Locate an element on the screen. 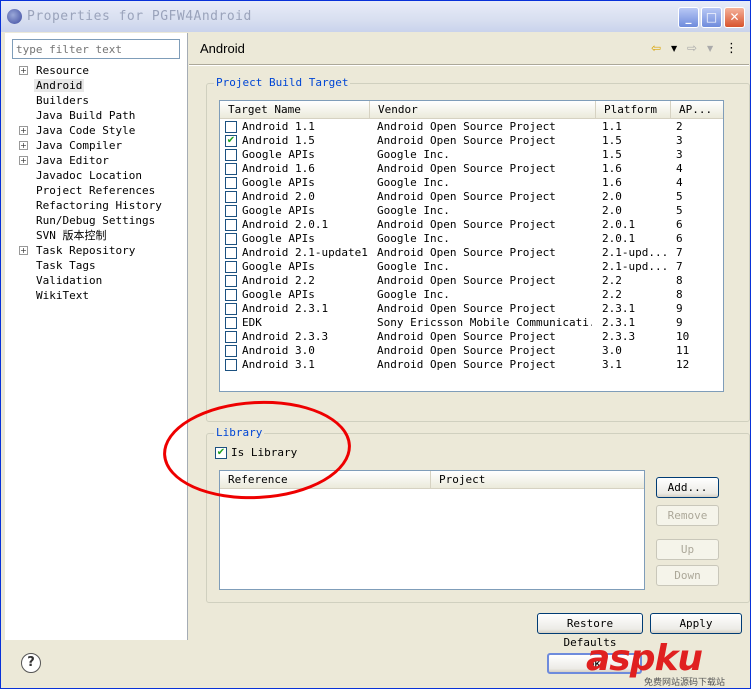 This screenshot has height=689, width=751. sidebar-item: + Java Editor is located at coordinates (91, 160).